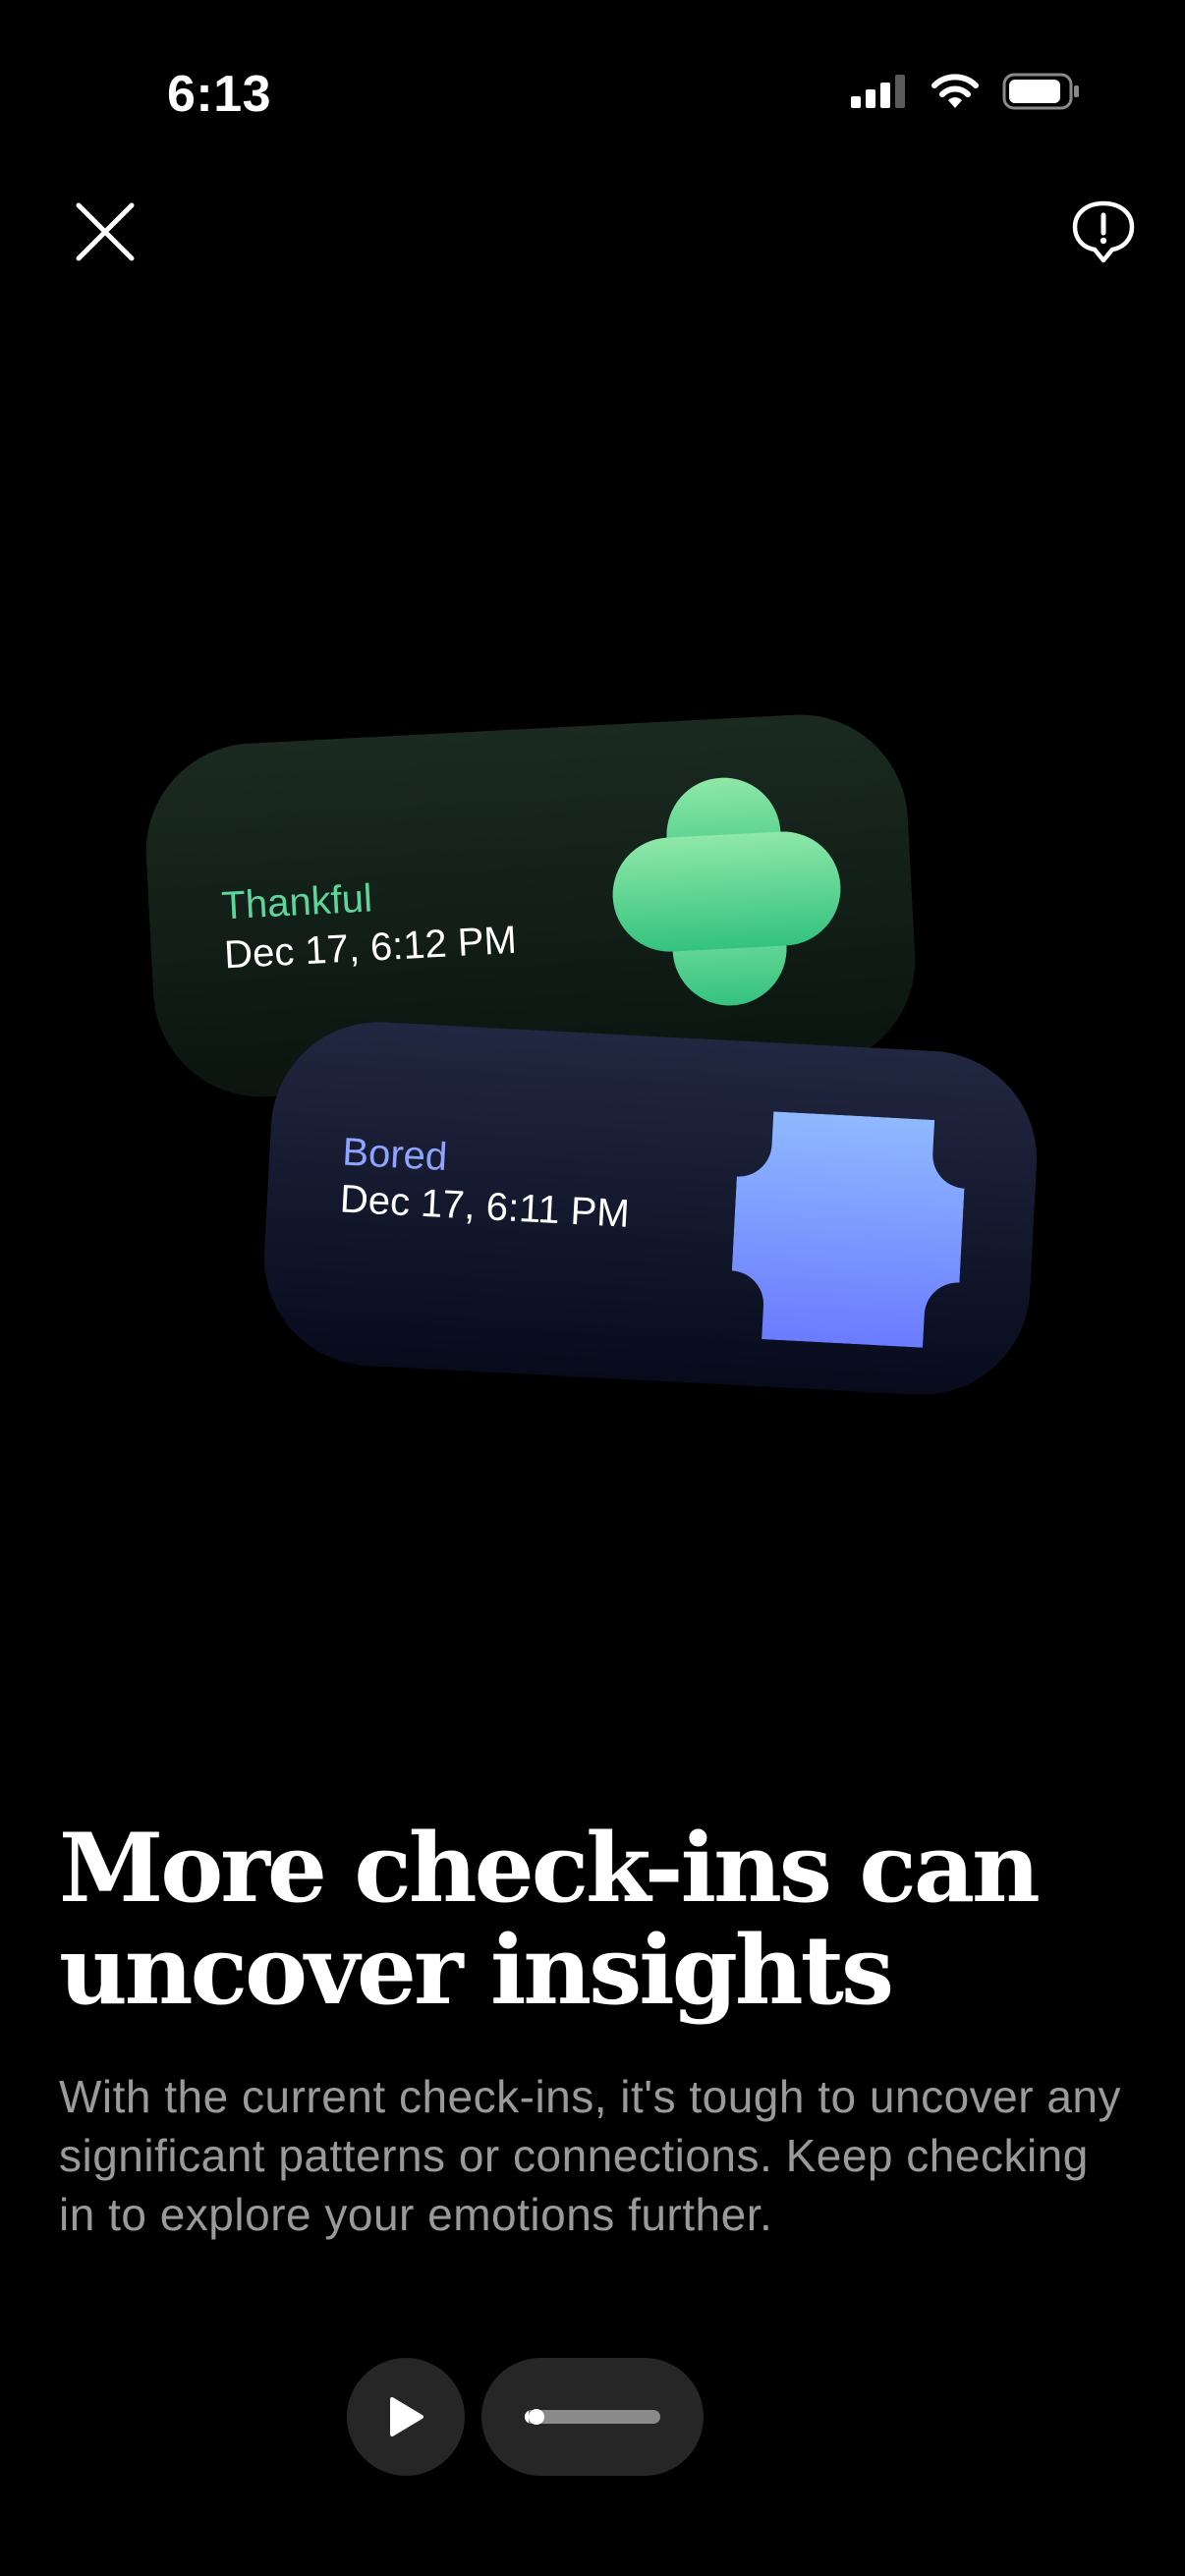 This screenshot has width=1185, height=2576. Describe the element at coordinates (726, 891) in the screenshot. I see `clover-shape-icon` at that location.